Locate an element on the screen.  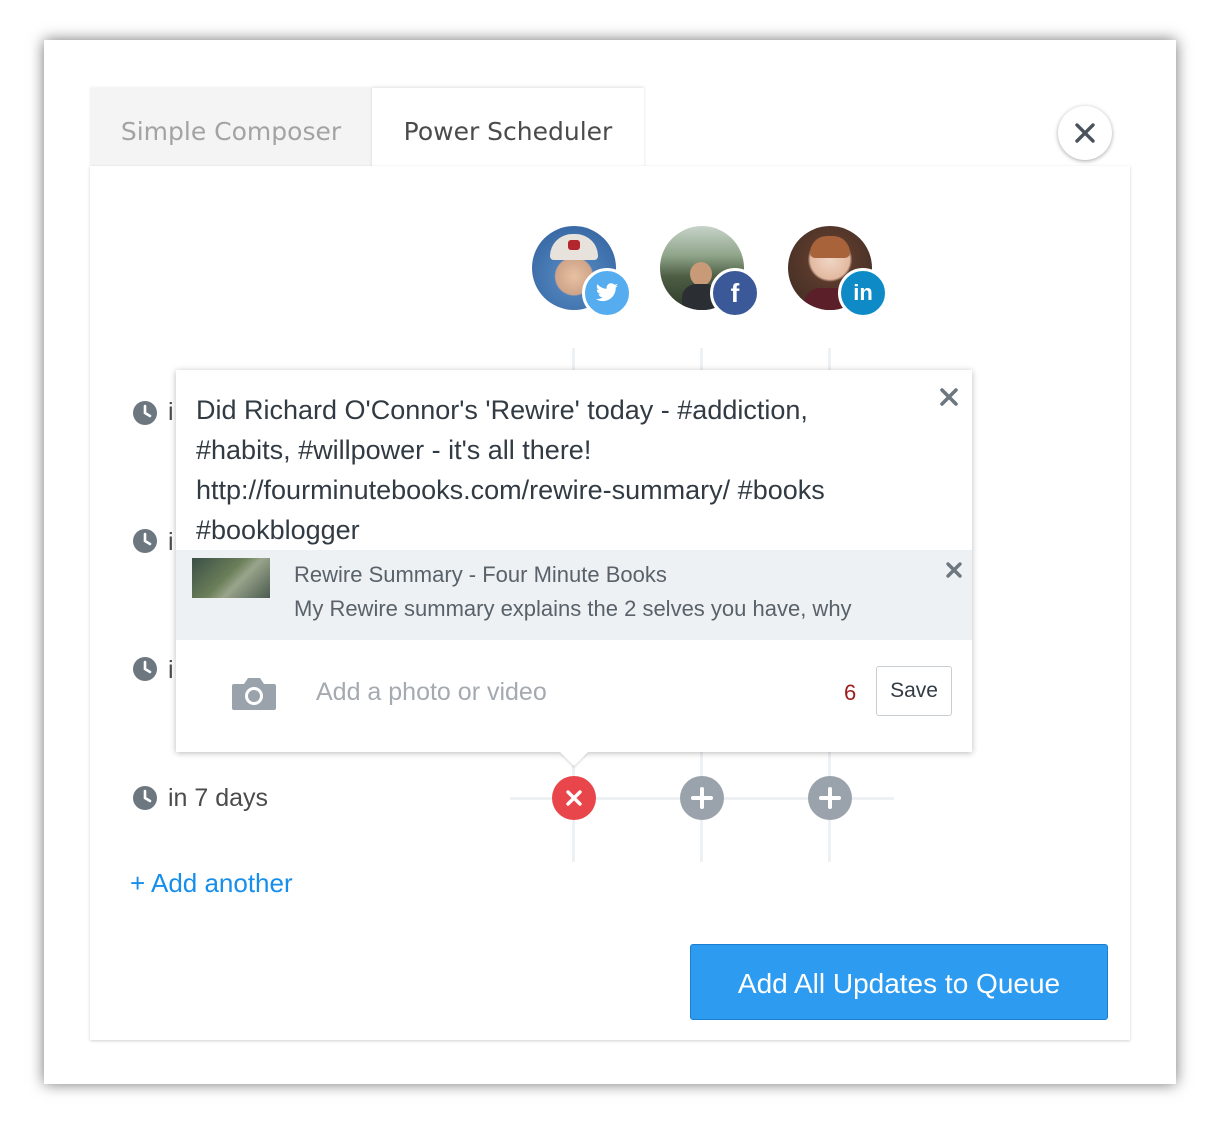
composer-tabs: Simple Composer Power Scheduler is located at coordinates (368, 128).